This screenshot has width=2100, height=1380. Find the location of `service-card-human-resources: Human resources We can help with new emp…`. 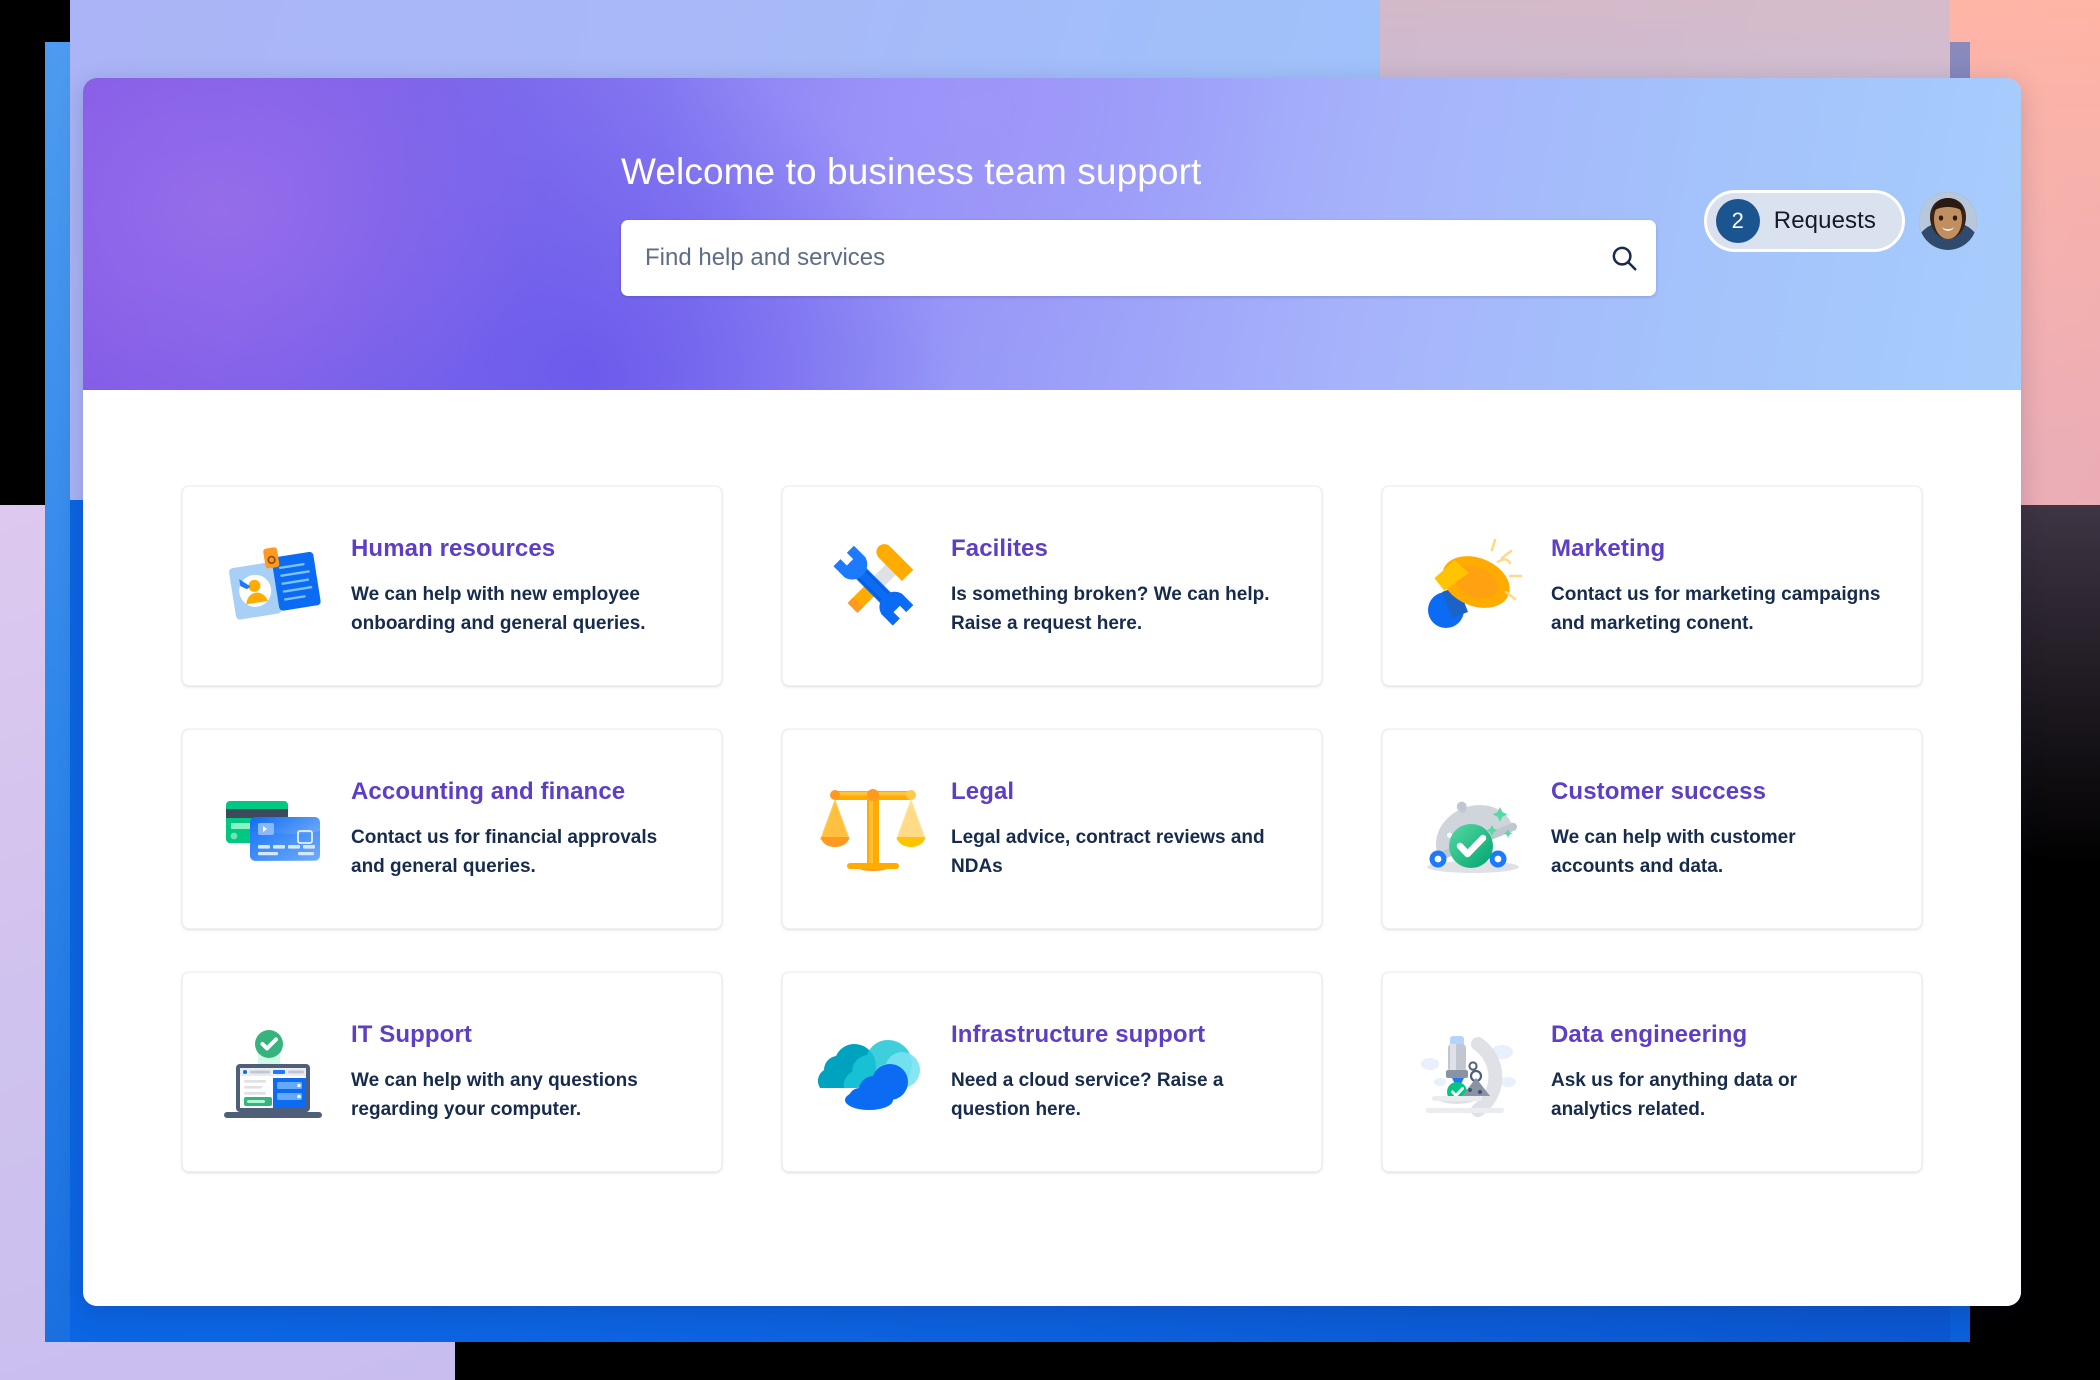

service-card-human-resources: Human resources We can help with new emp… is located at coordinates (452, 586).